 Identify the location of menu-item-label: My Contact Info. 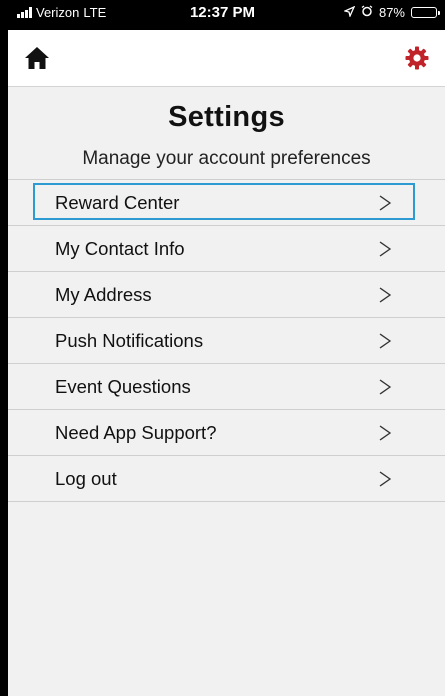
(120, 248).